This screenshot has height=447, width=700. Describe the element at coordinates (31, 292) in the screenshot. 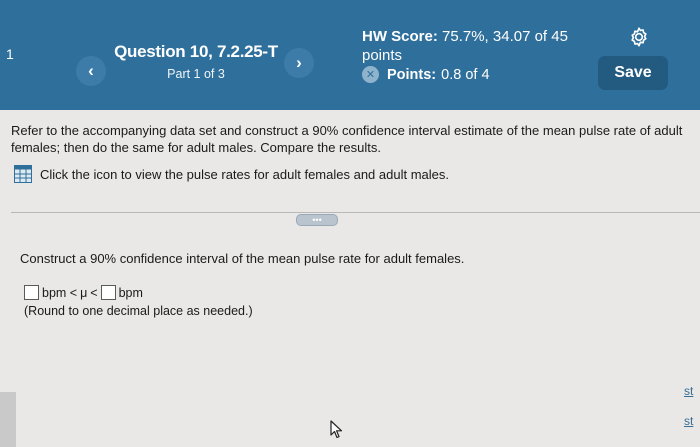

I see `lower-bound-input` at that location.